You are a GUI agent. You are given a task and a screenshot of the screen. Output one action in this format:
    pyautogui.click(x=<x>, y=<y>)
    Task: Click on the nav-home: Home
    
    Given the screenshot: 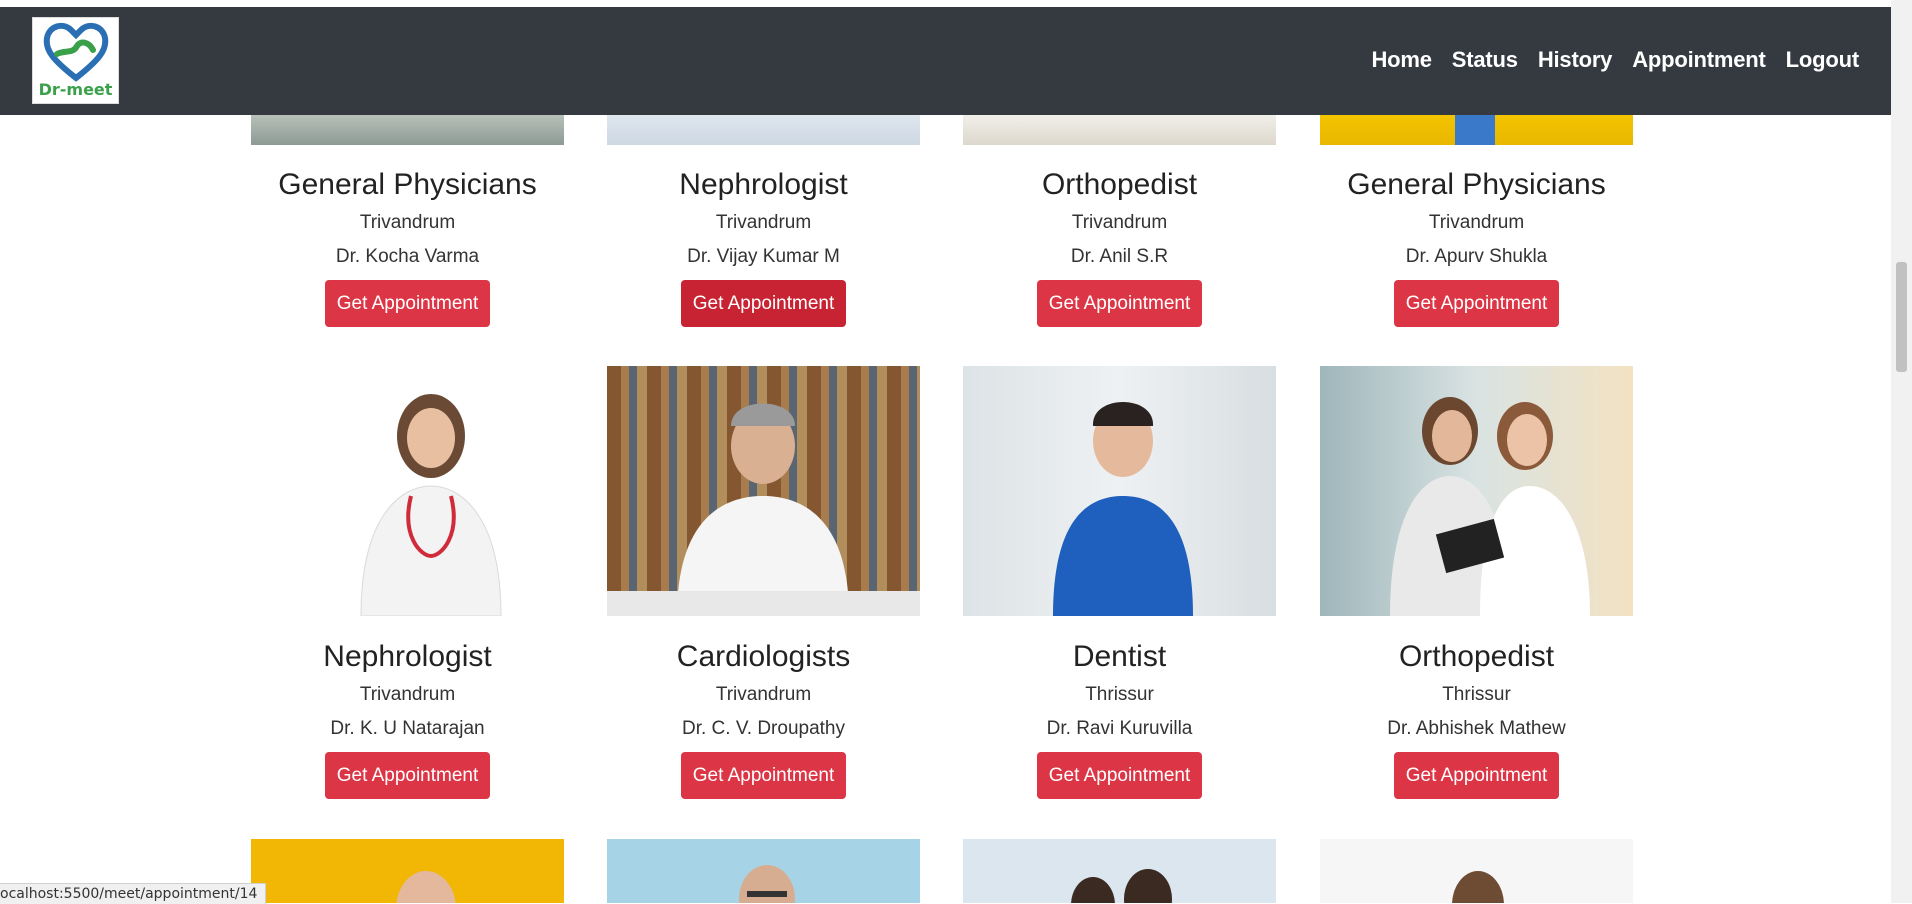 What is the action you would take?
    pyautogui.click(x=1401, y=60)
    